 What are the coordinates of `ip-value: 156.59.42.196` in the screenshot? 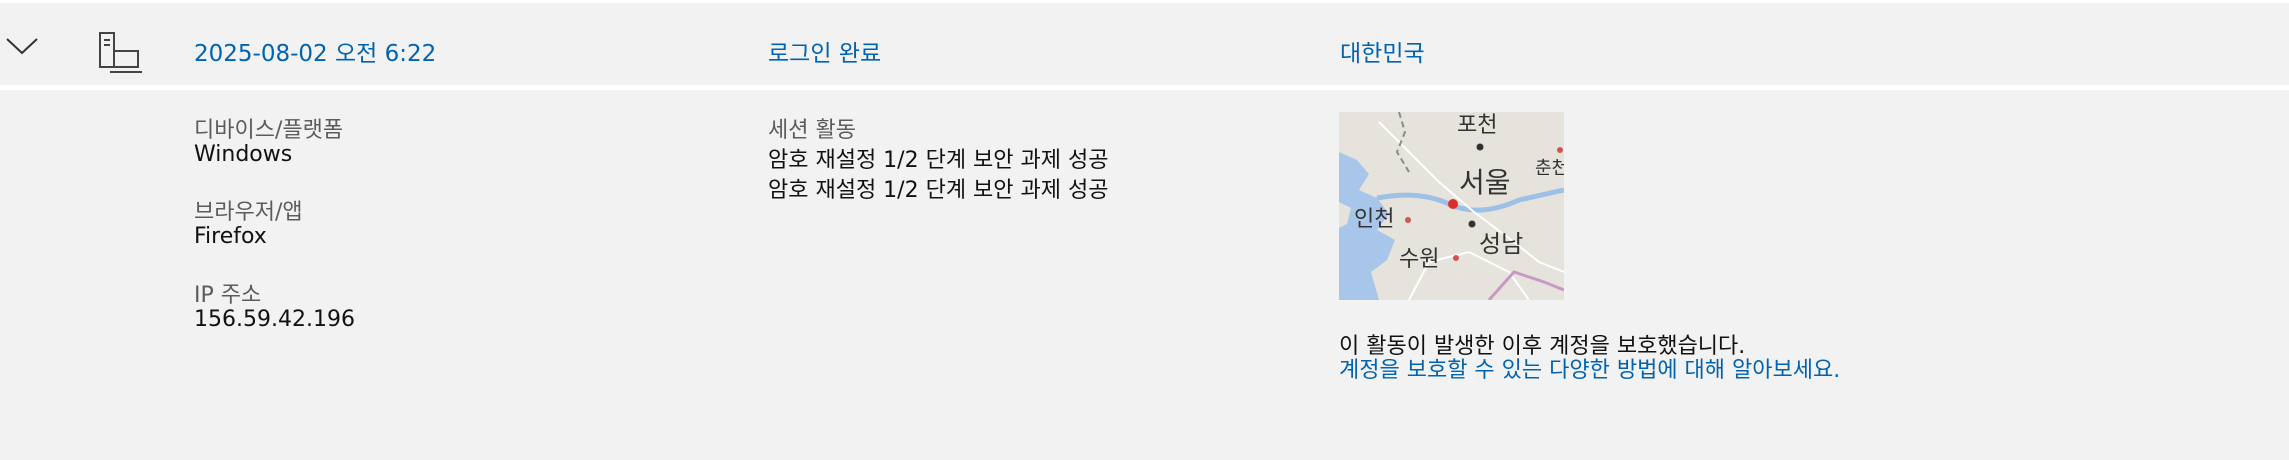 It's located at (274, 319).